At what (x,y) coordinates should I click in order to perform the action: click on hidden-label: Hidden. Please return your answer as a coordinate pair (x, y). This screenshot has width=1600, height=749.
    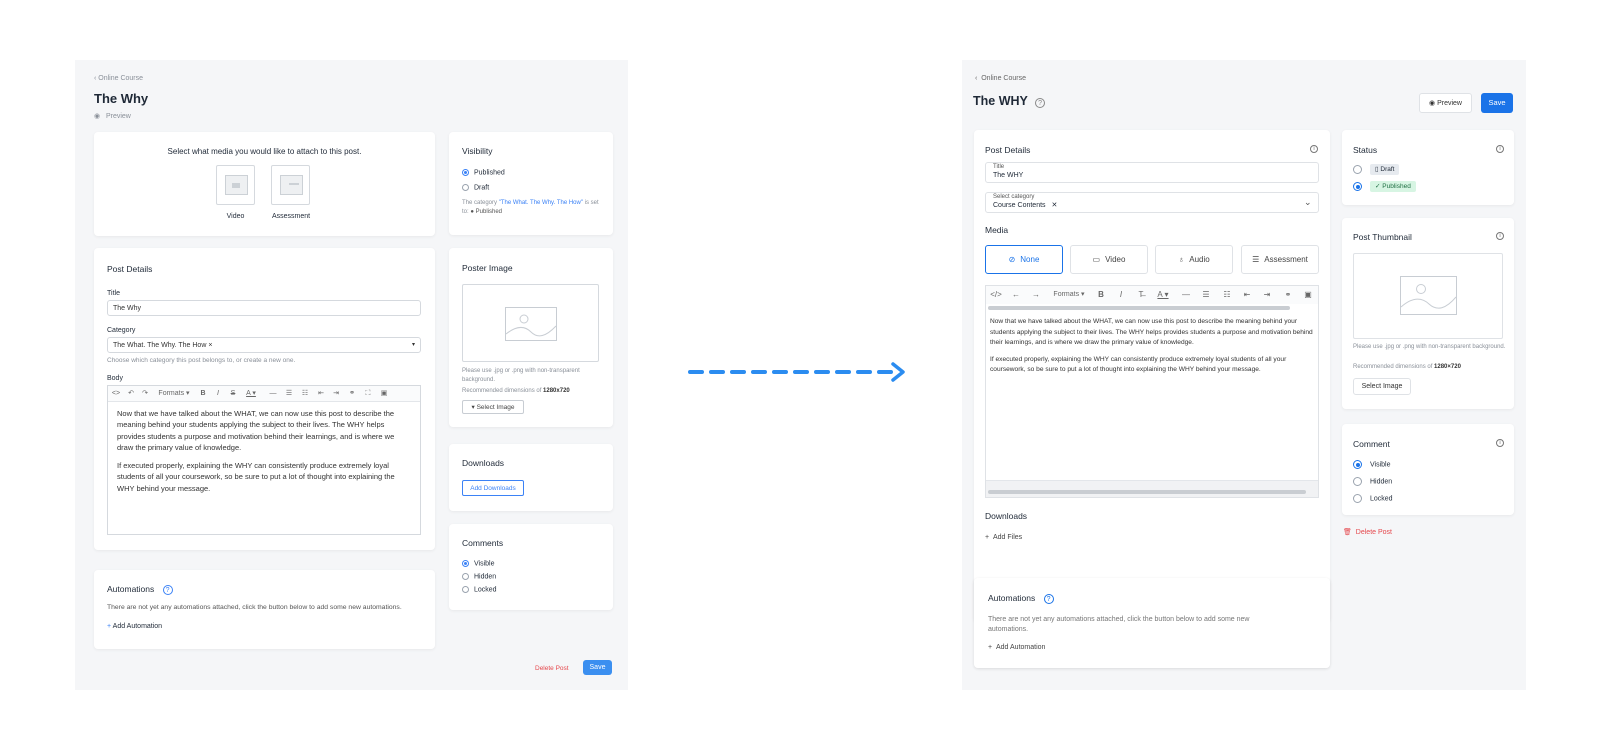
    Looking at the image, I should click on (1381, 482).